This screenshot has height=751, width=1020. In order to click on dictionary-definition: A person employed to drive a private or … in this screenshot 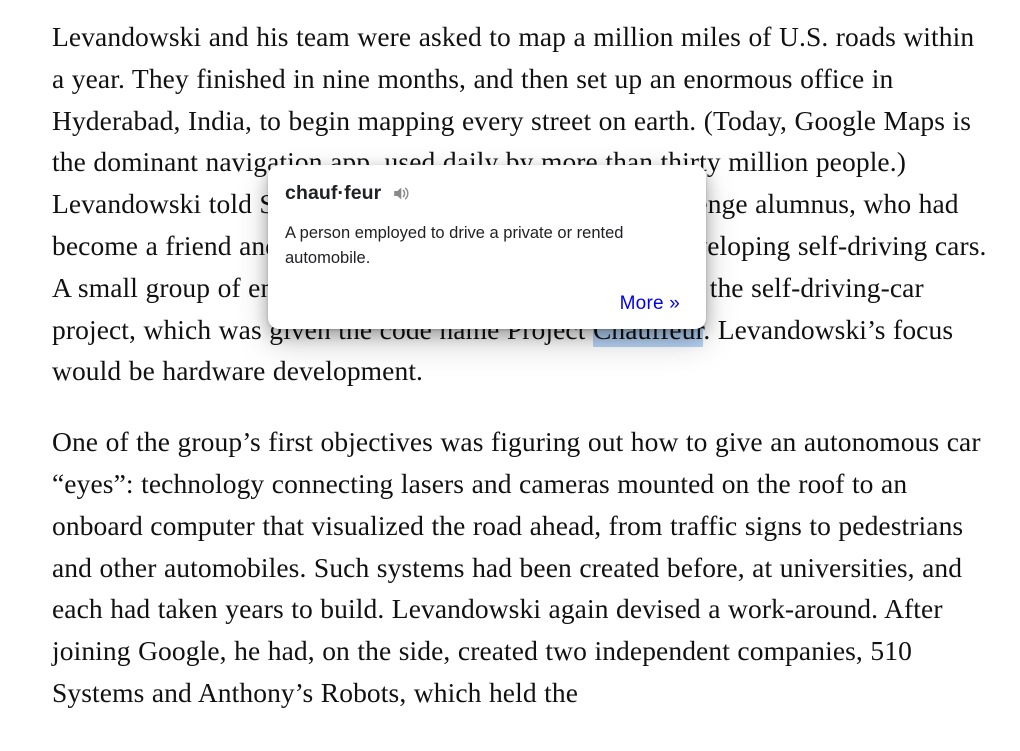, I will do `click(454, 245)`.